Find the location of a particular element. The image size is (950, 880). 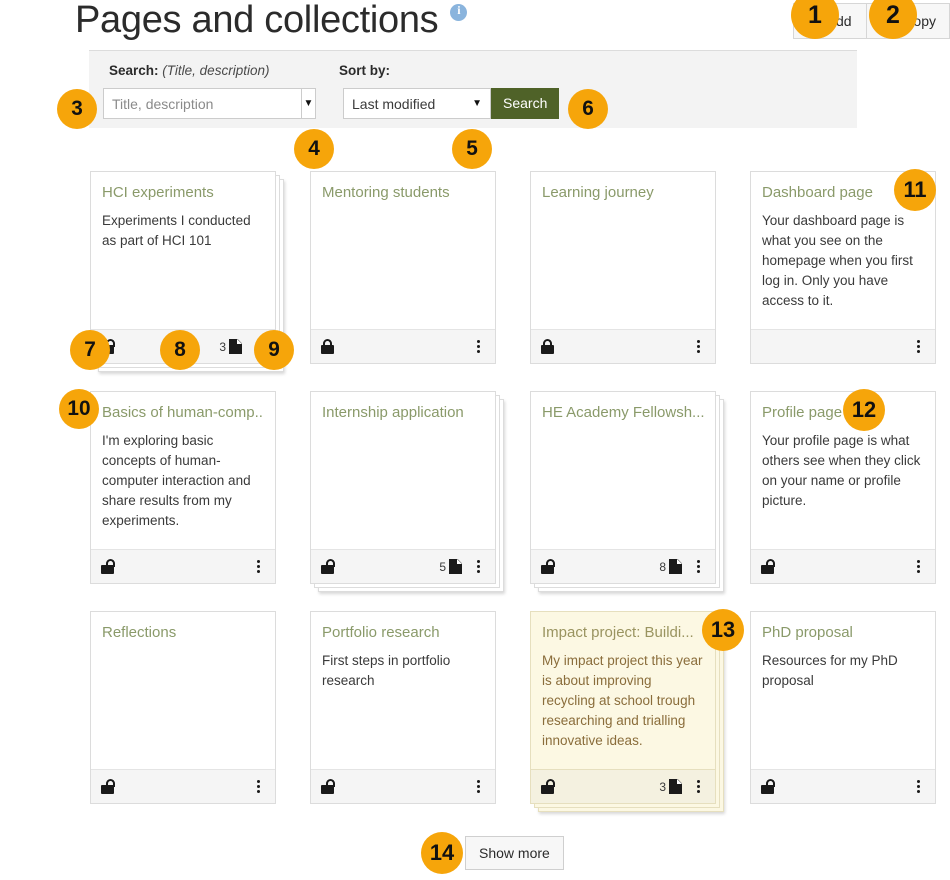

card-slot: Learning journey is located at coordinates (623, 267).